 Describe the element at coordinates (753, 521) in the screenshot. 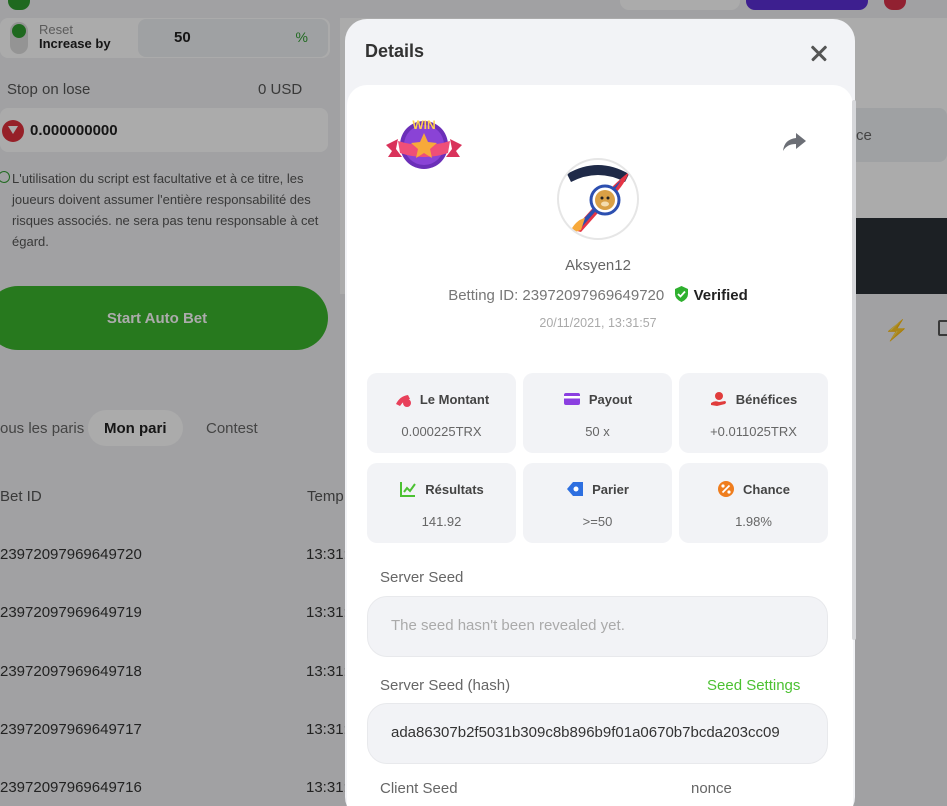

I see `stat-value: 1.98%` at that location.